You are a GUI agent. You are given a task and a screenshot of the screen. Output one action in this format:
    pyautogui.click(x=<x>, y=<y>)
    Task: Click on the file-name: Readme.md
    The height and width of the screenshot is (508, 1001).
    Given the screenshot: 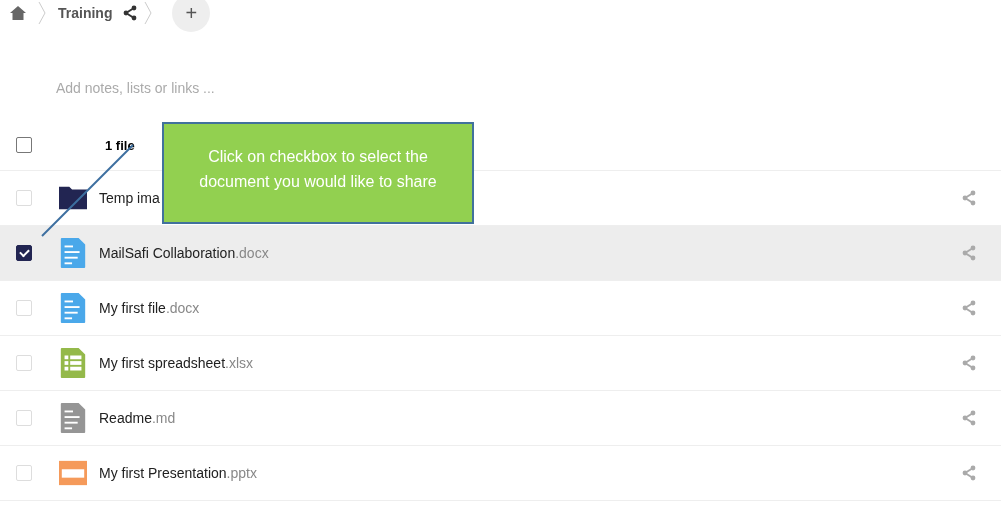 What is the action you would take?
    pyautogui.click(x=137, y=418)
    